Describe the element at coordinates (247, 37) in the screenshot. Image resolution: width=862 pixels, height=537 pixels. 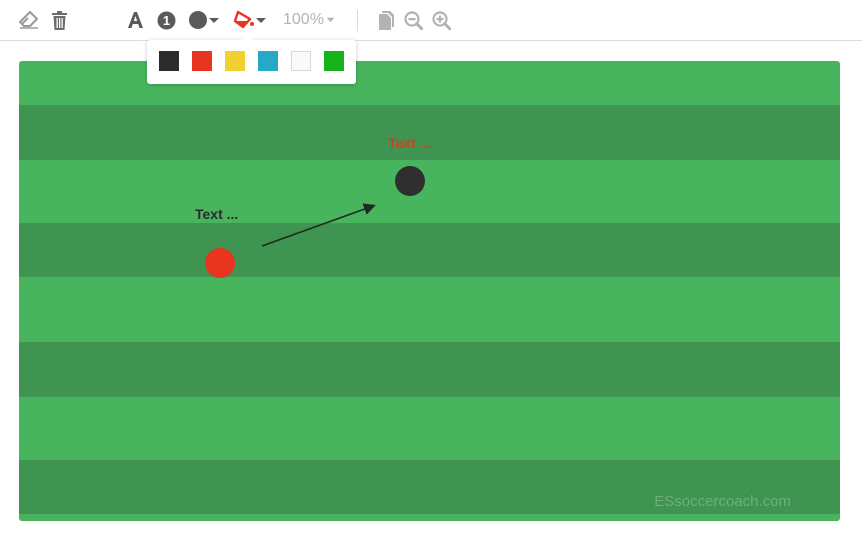
I see `palette-arrow` at that location.